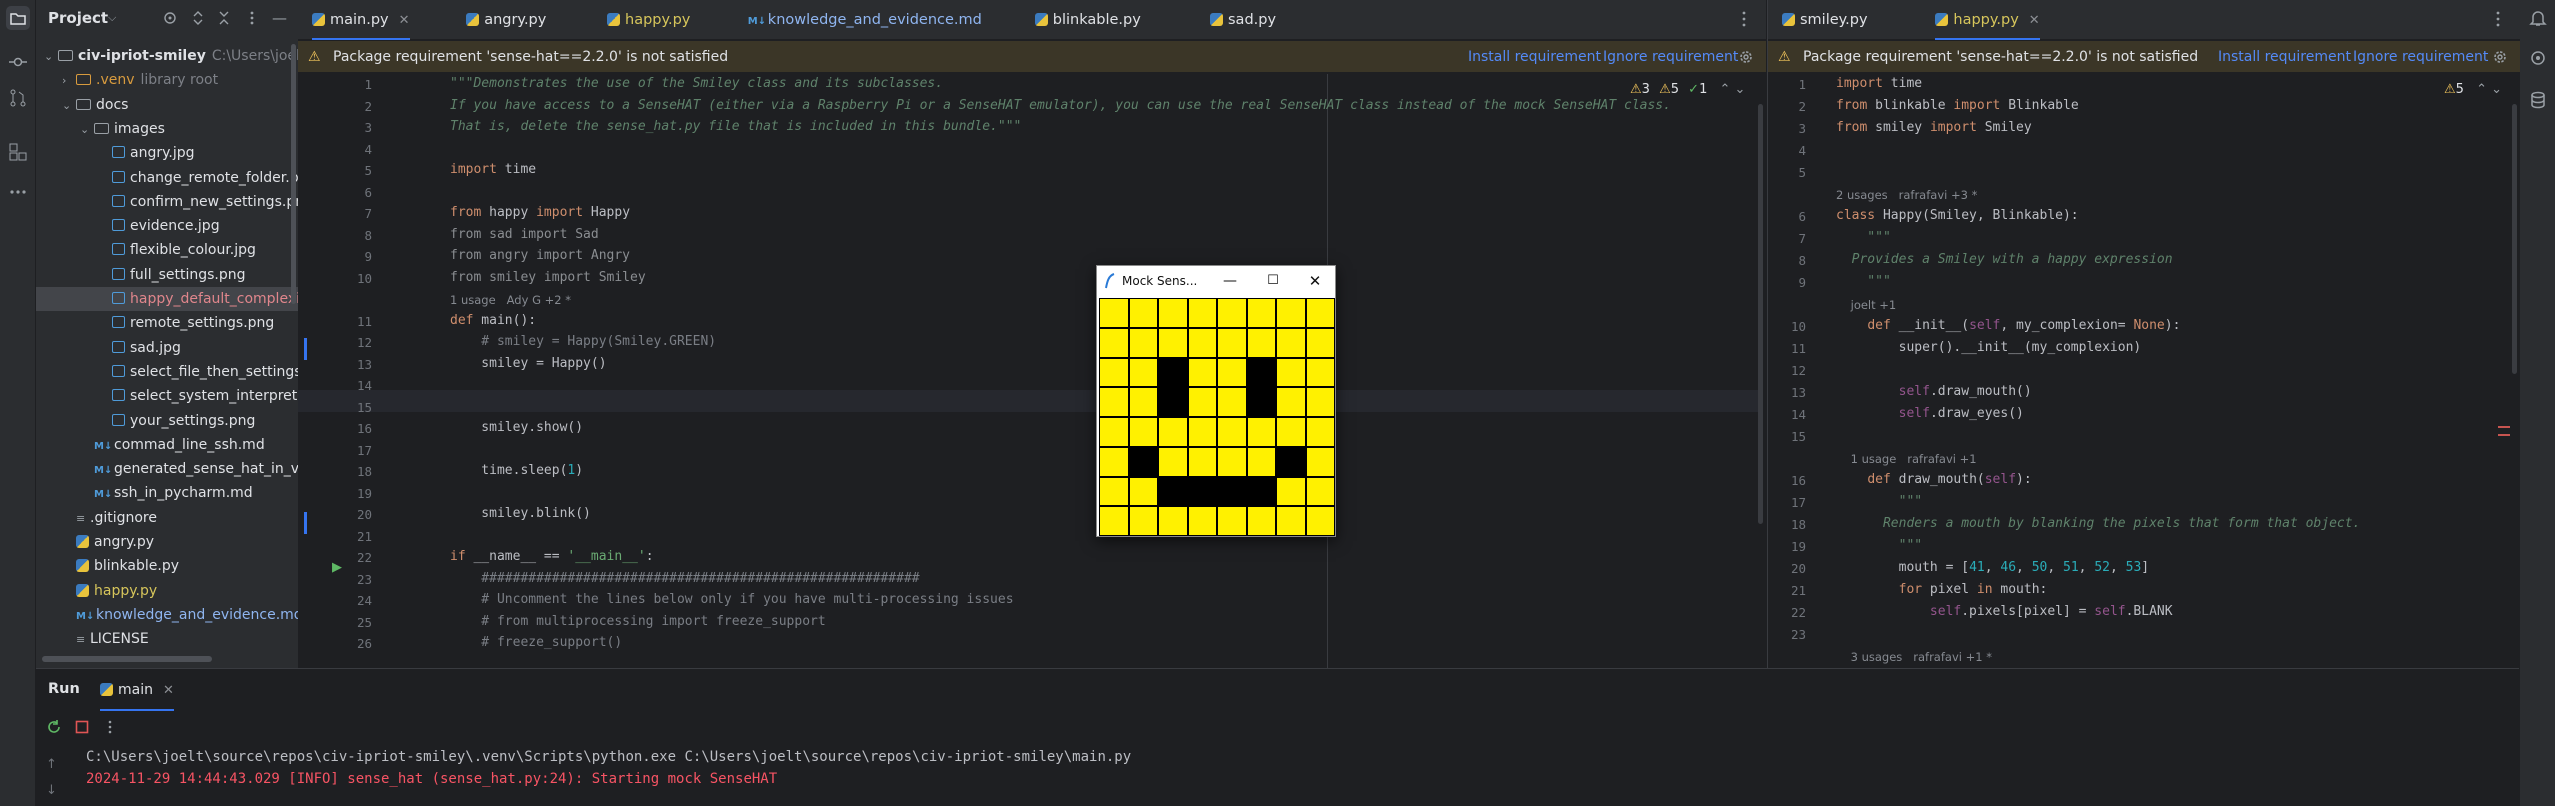  I want to click on database-icon, so click(2538, 100).